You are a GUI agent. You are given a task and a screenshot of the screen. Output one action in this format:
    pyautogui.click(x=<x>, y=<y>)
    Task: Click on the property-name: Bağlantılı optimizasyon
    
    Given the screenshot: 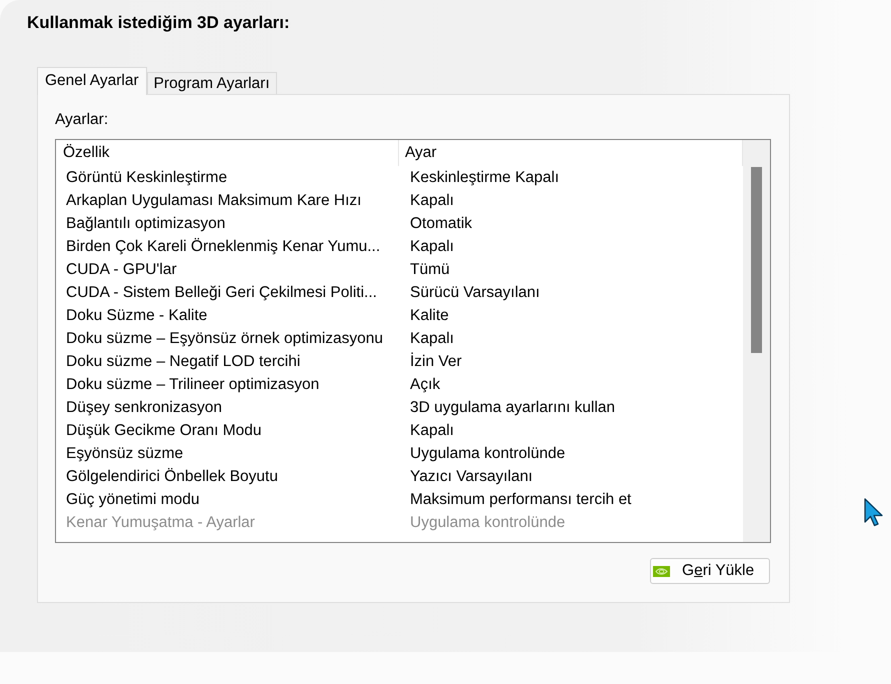 What is the action you would take?
    pyautogui.click(x=227, y=223)
    